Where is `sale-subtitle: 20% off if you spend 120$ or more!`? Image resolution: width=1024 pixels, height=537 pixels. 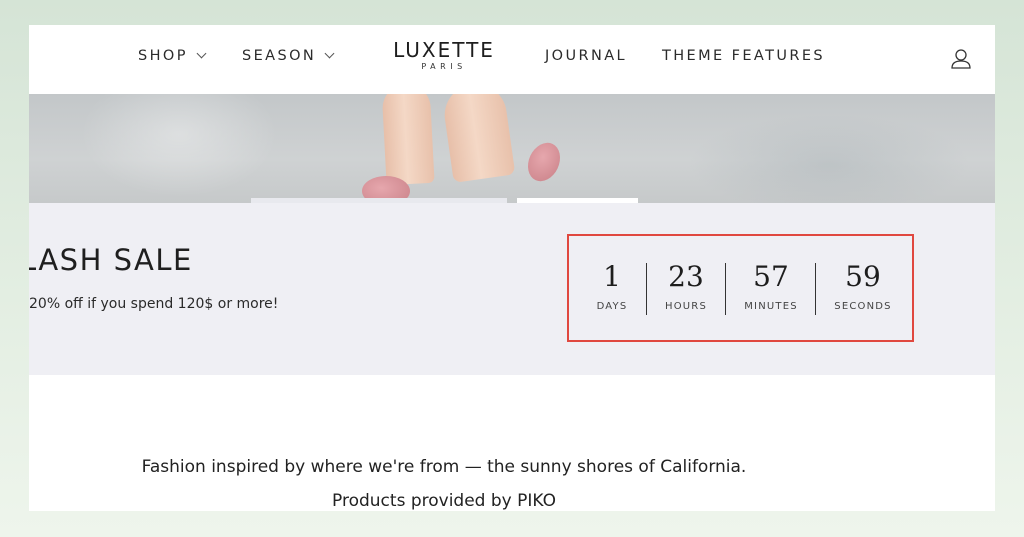 sale-subtitle: 20% off if you spend 120$ or more! is located at coordinates (154, 304).